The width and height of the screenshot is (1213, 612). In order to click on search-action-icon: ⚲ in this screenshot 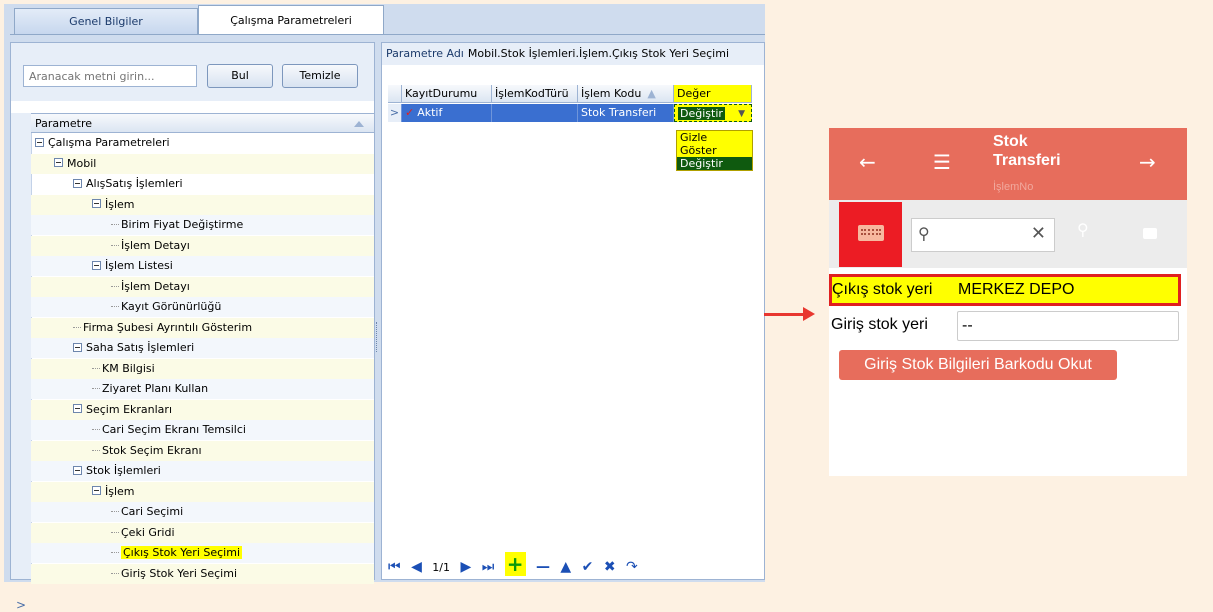, I will do `click(1083, 229)`.